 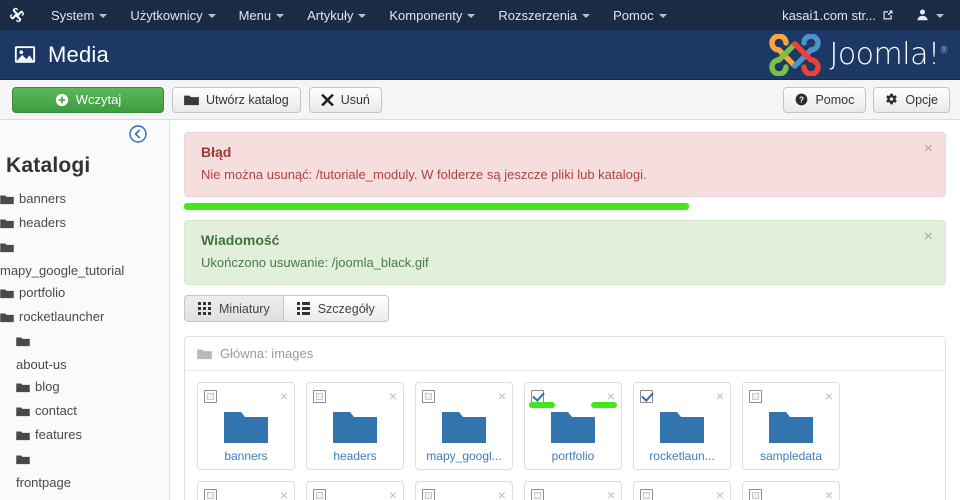 I want to click on sidebar-item-feature: feature, so click(x=79, y=498).